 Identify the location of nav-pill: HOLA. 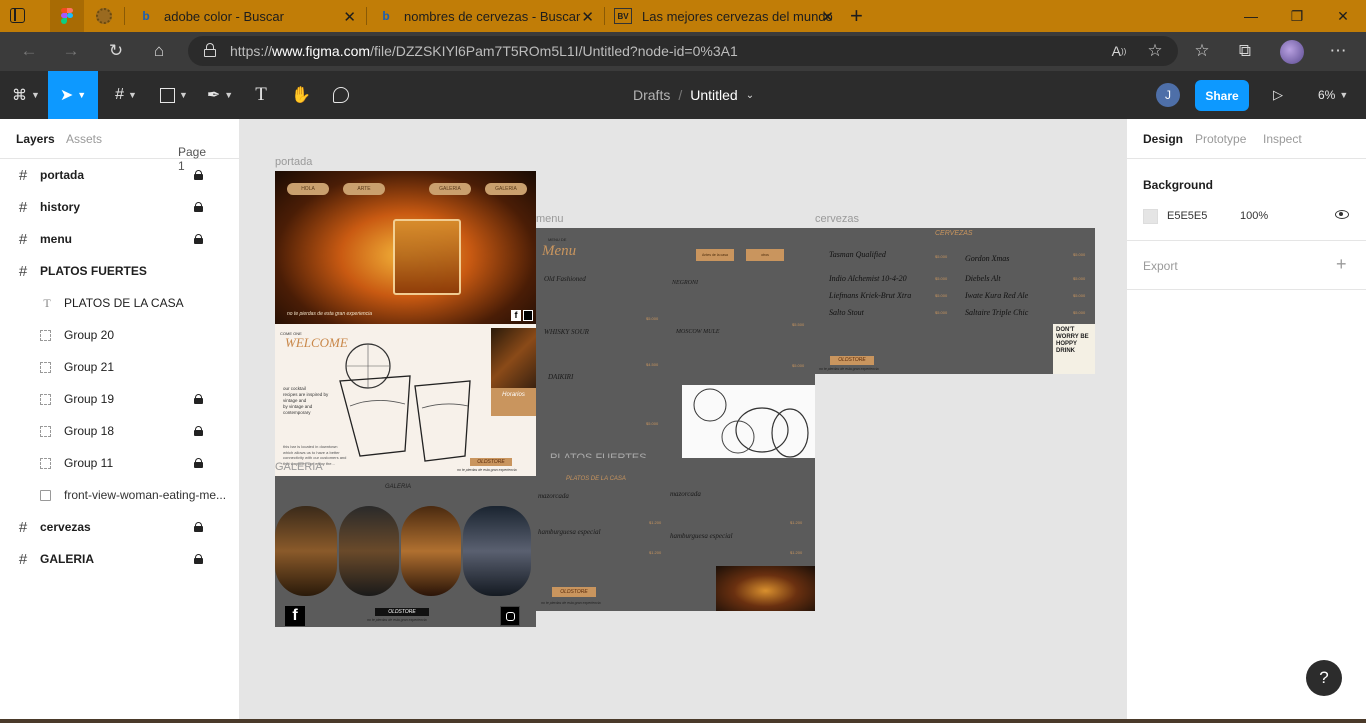
(308, 189).